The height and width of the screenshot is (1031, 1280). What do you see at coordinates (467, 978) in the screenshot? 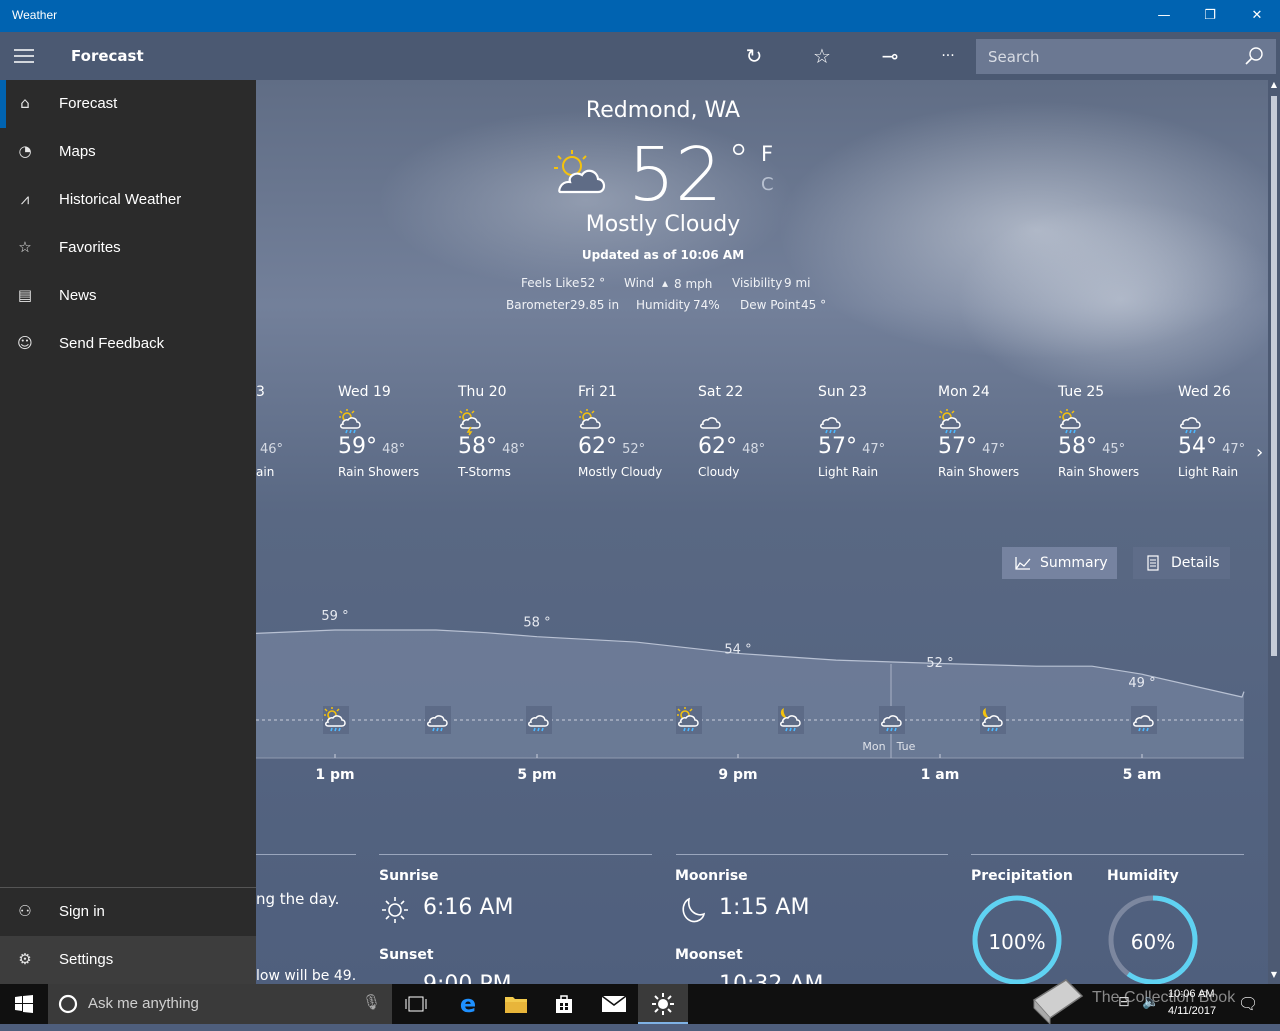
I see `sunset-time: 9:00 PM` at bounding box center [467, 978].